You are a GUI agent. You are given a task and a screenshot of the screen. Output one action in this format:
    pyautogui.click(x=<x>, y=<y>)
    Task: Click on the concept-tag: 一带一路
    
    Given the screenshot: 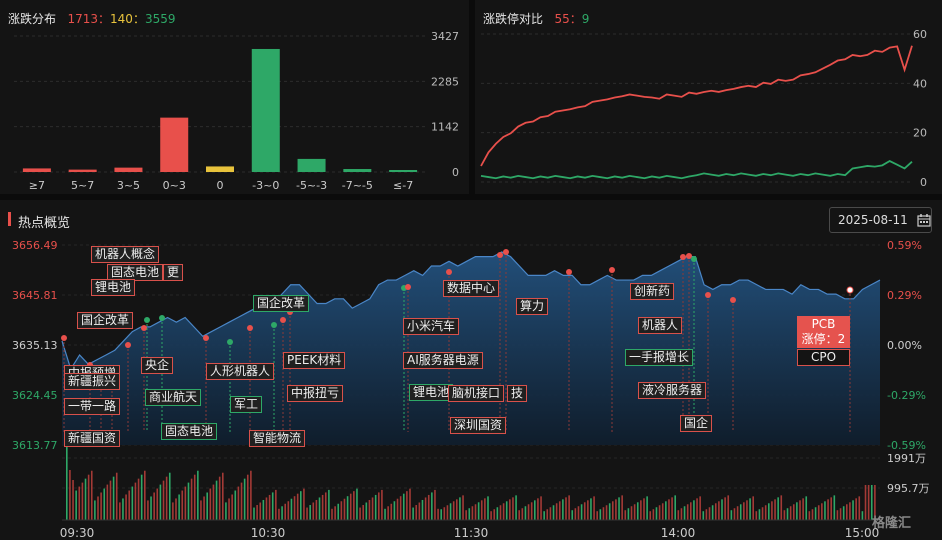 What is the action you would take?
    pyautogui.click(x=92, y=406)
    